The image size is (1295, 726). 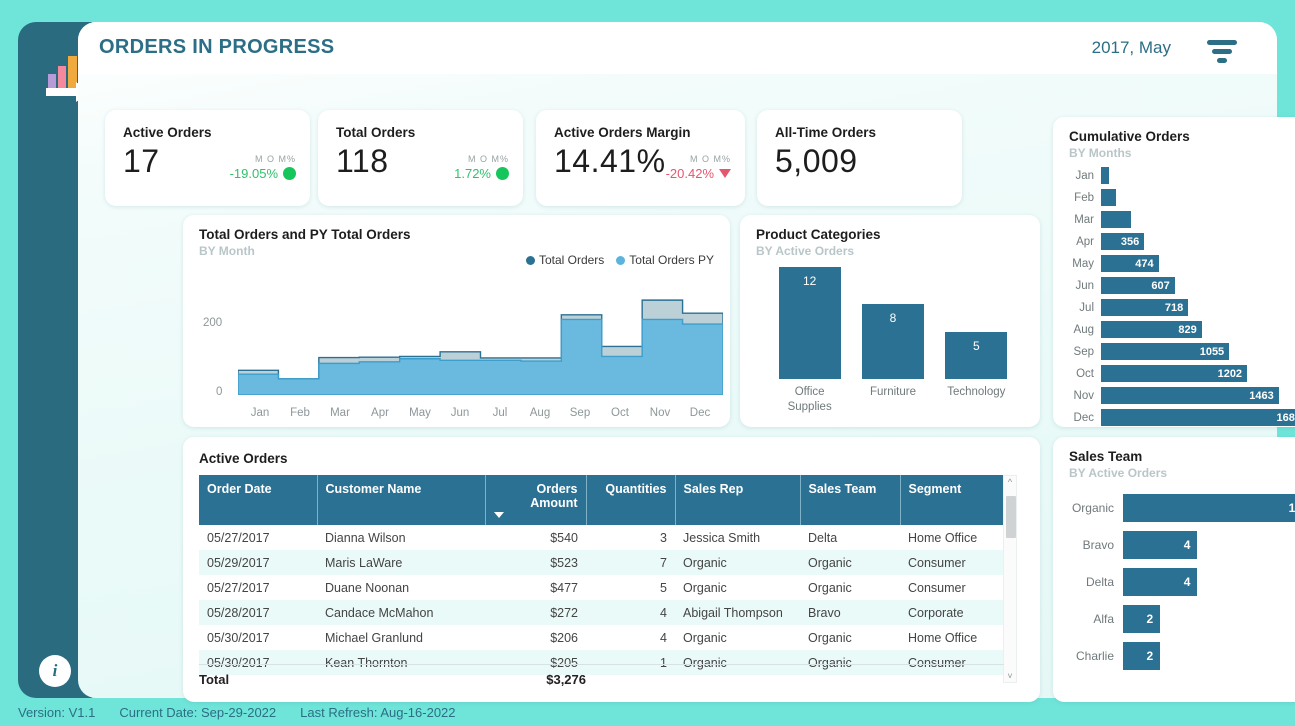 I want to click on cell-quantities: 3, so click(x=663, y=537).